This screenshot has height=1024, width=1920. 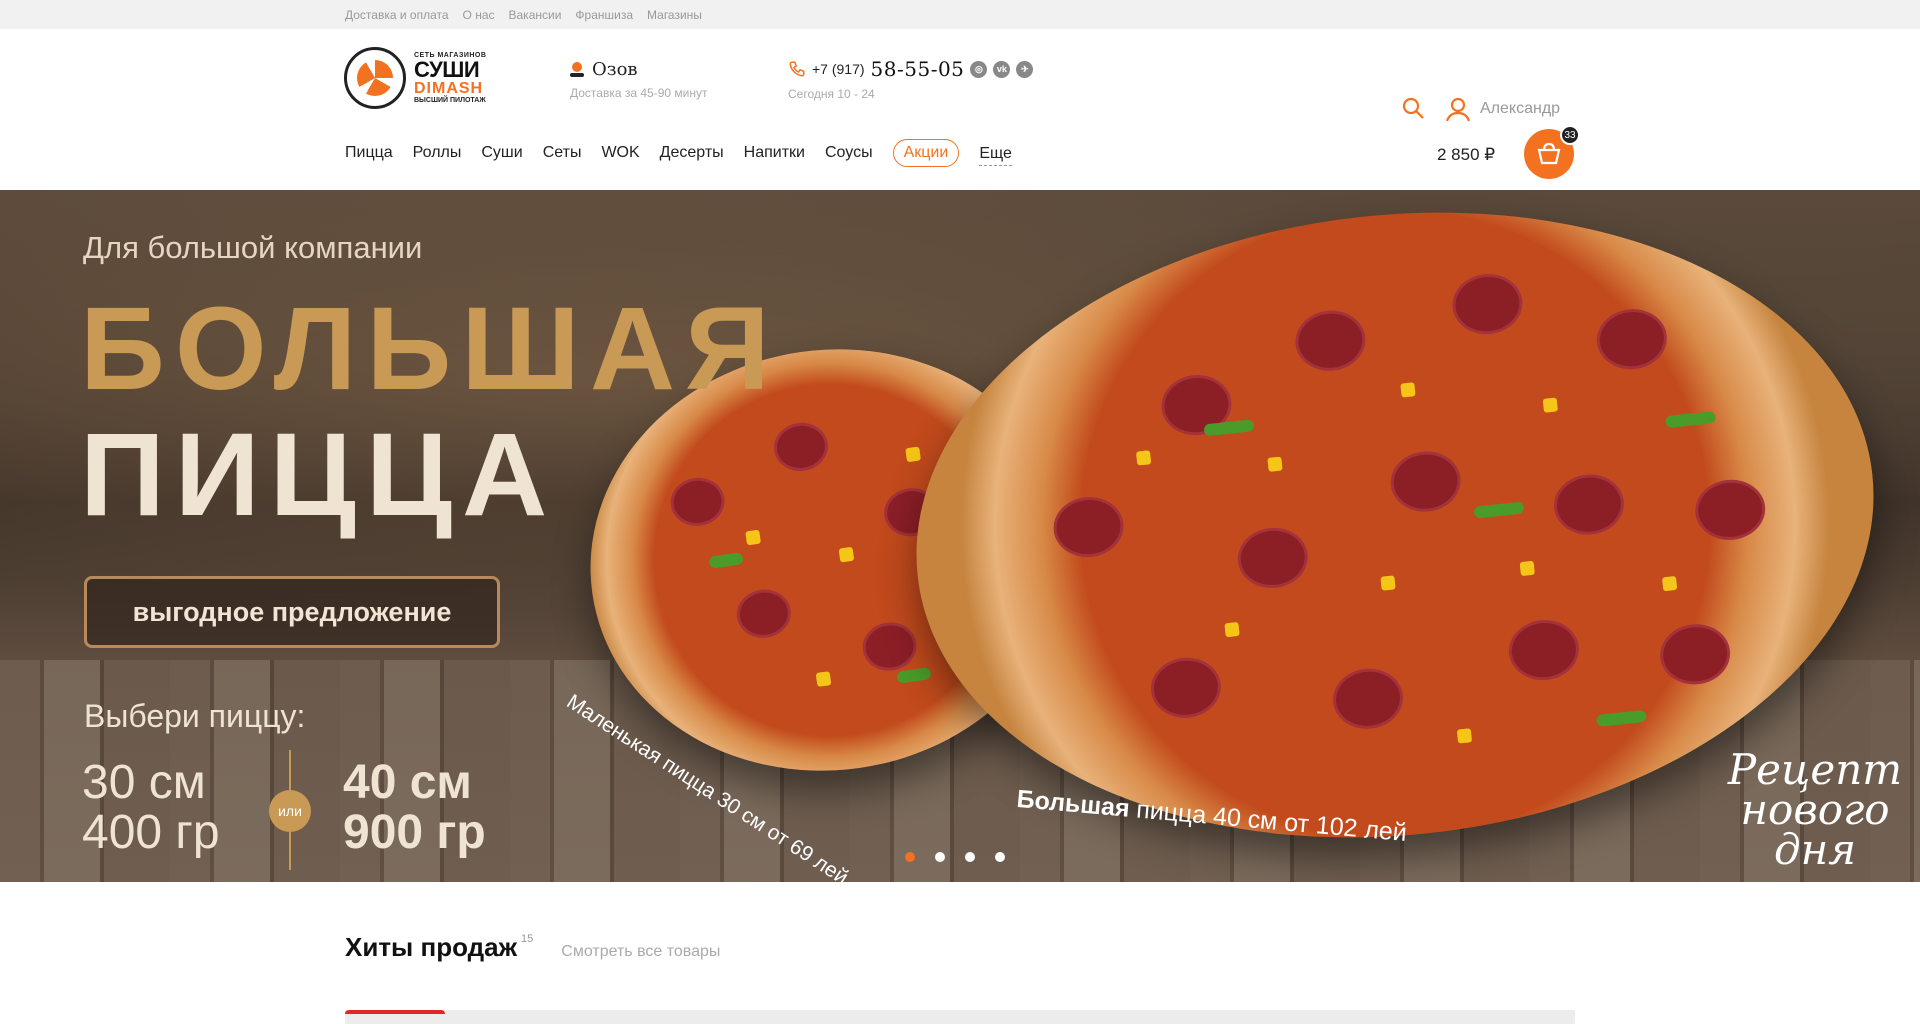 I want to click on phone-prefix: +7 (917), so click(x=838, y=69).